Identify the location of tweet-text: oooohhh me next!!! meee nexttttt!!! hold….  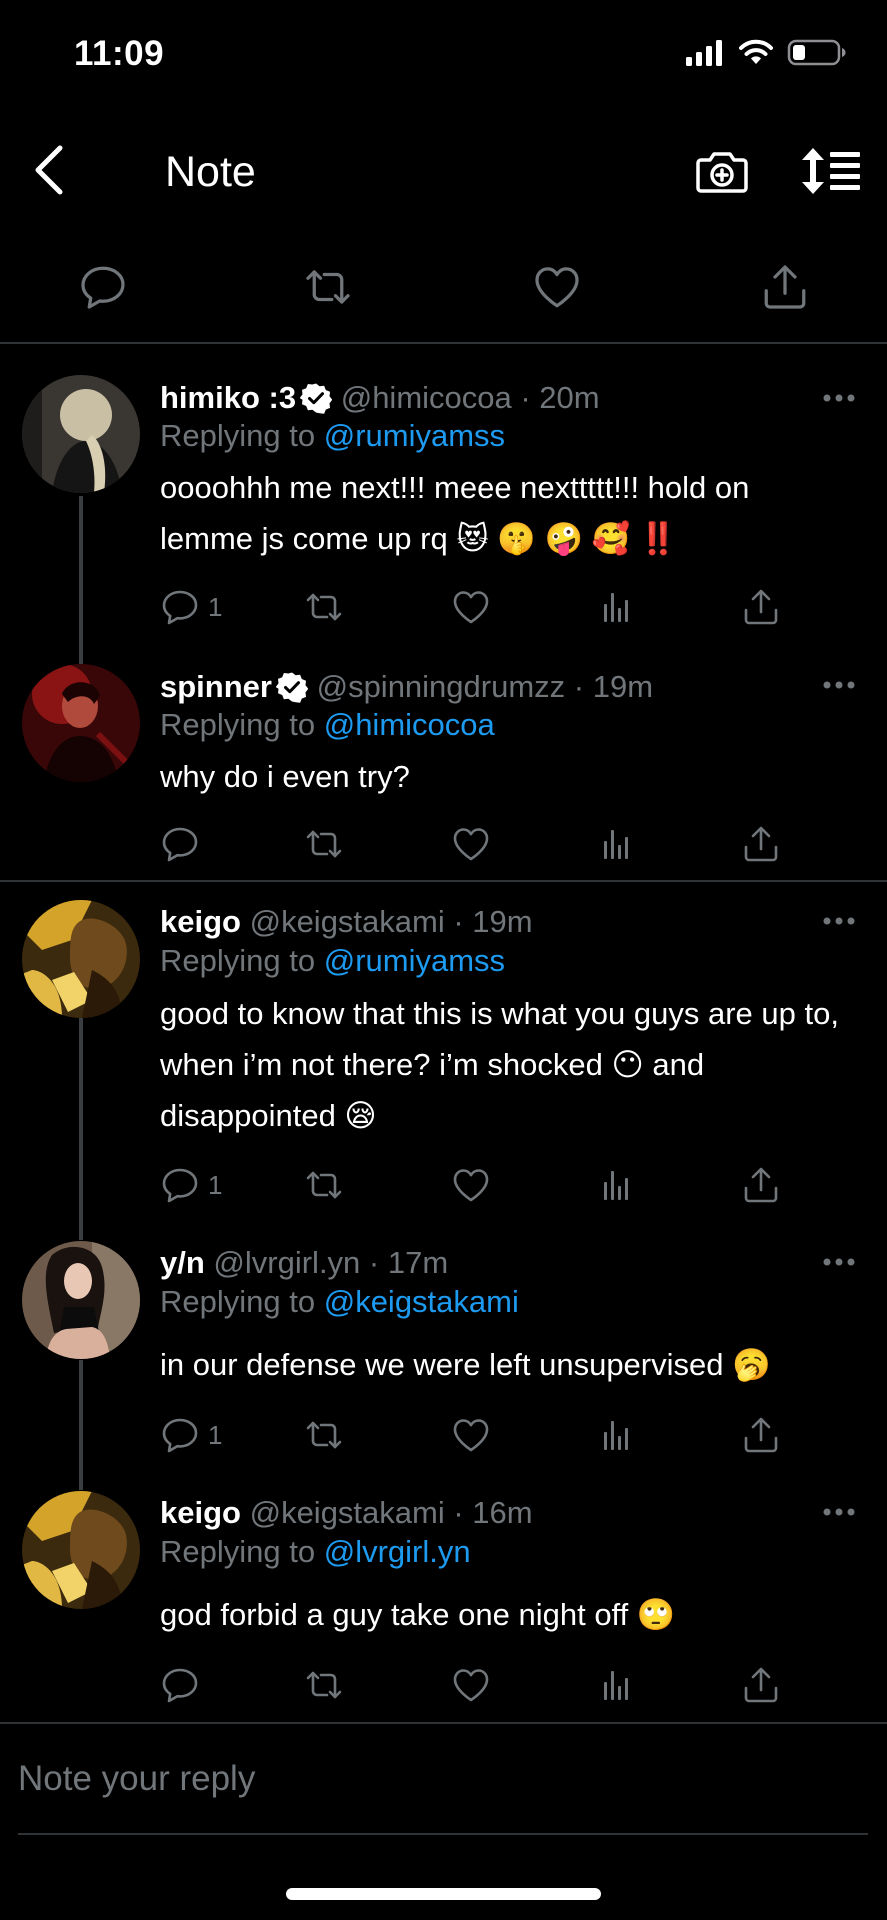
(455, 513).